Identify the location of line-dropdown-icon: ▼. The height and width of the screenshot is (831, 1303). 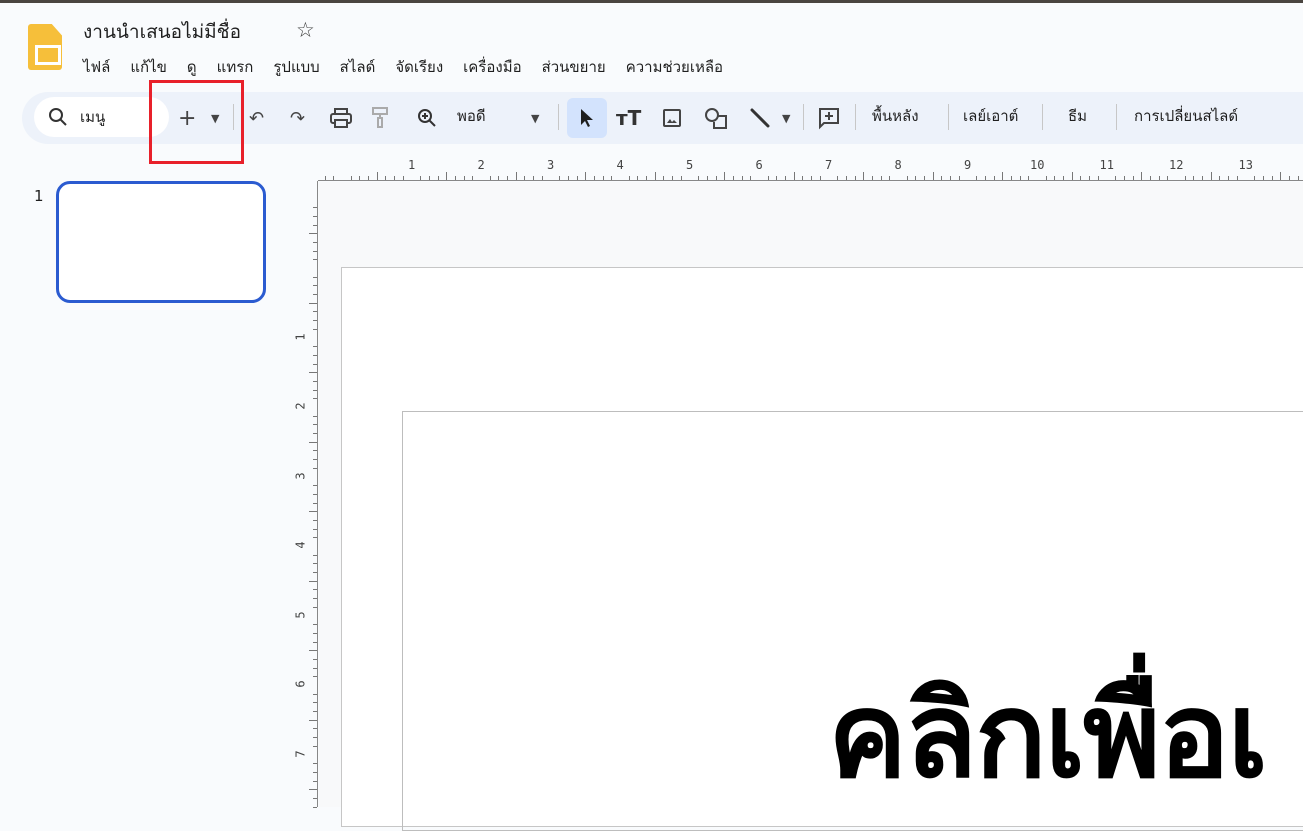
(786, 118).